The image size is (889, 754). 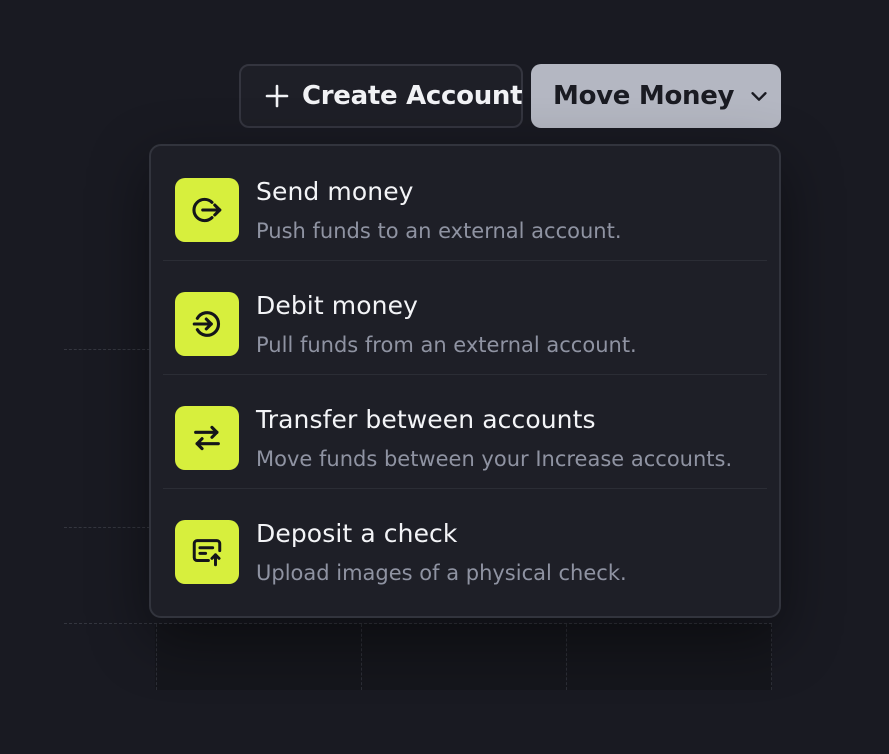 I want to click on chevron-down-icon, so click(x=759, y=96).